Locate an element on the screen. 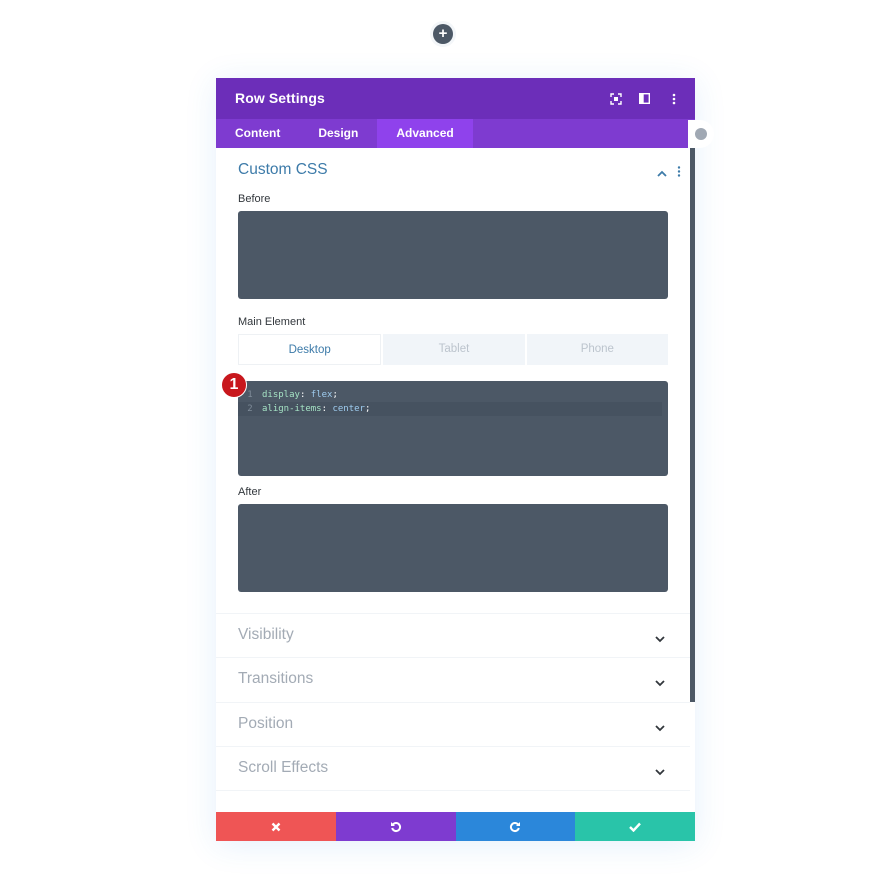  scrollbar is located at coordinates (692, 424).